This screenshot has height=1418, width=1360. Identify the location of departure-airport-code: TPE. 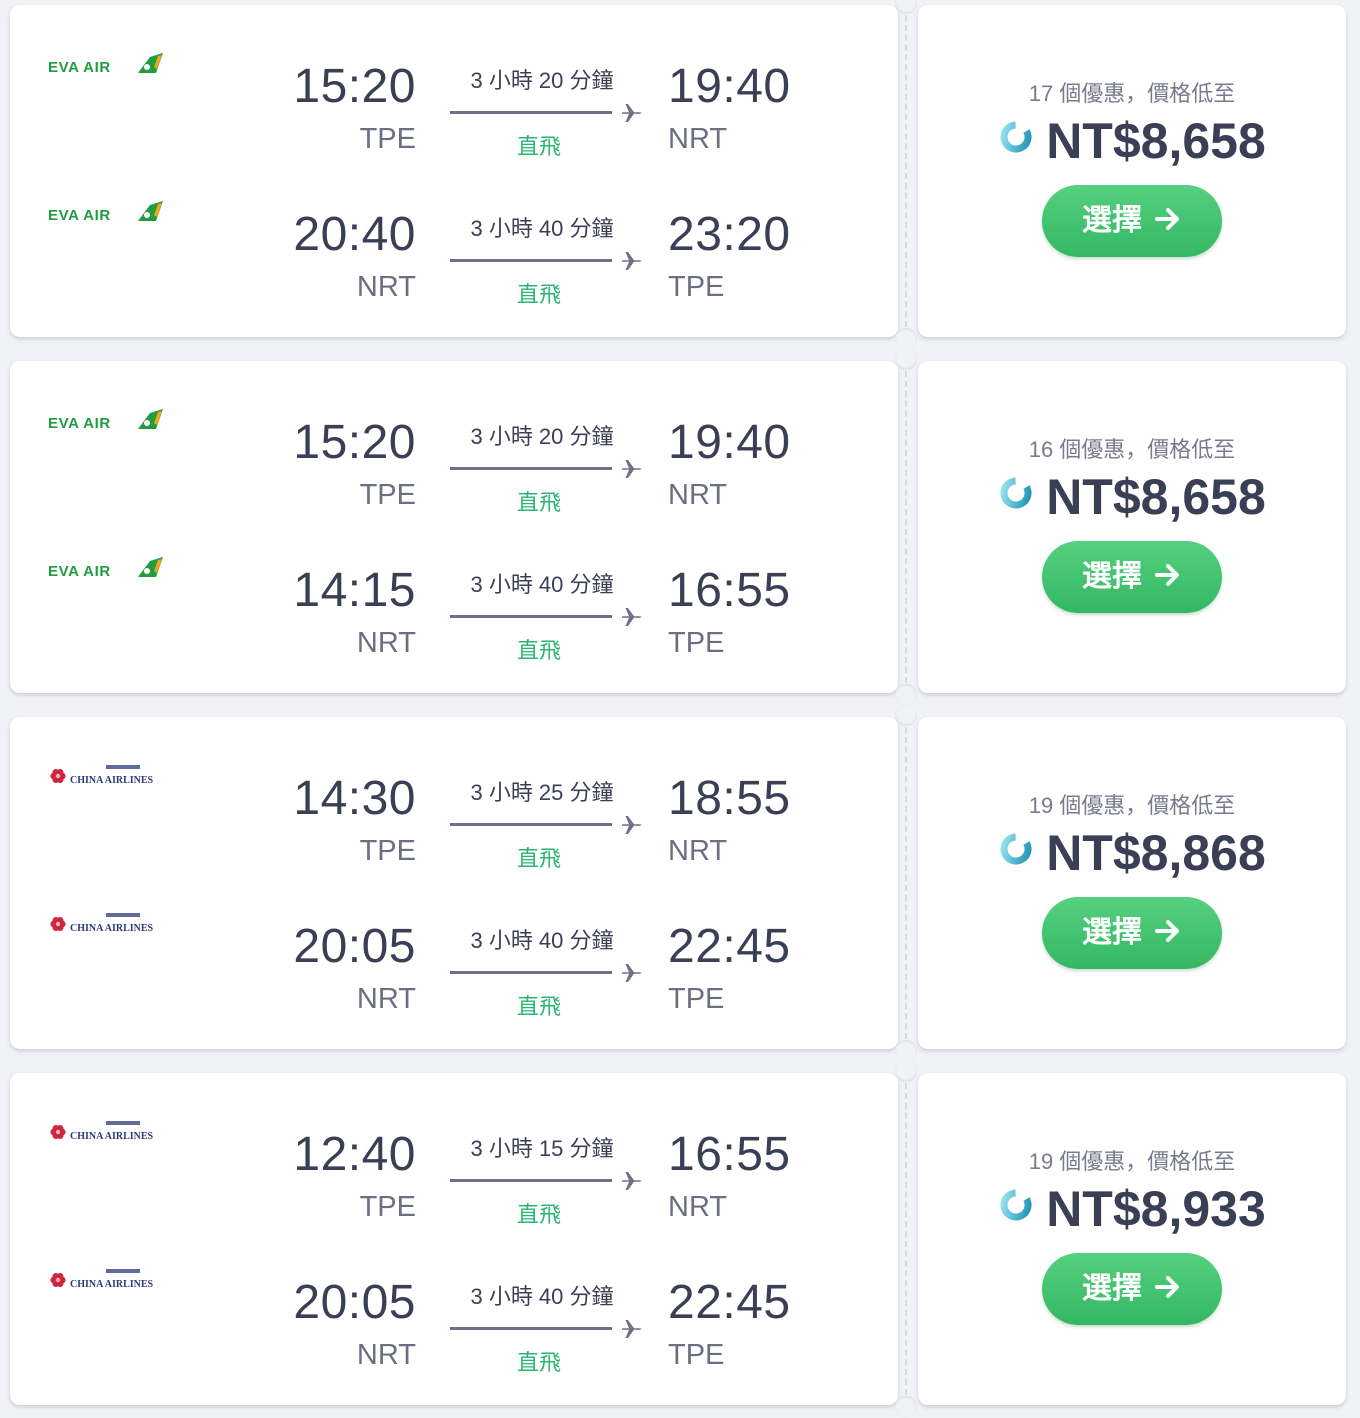
(387, 1207).